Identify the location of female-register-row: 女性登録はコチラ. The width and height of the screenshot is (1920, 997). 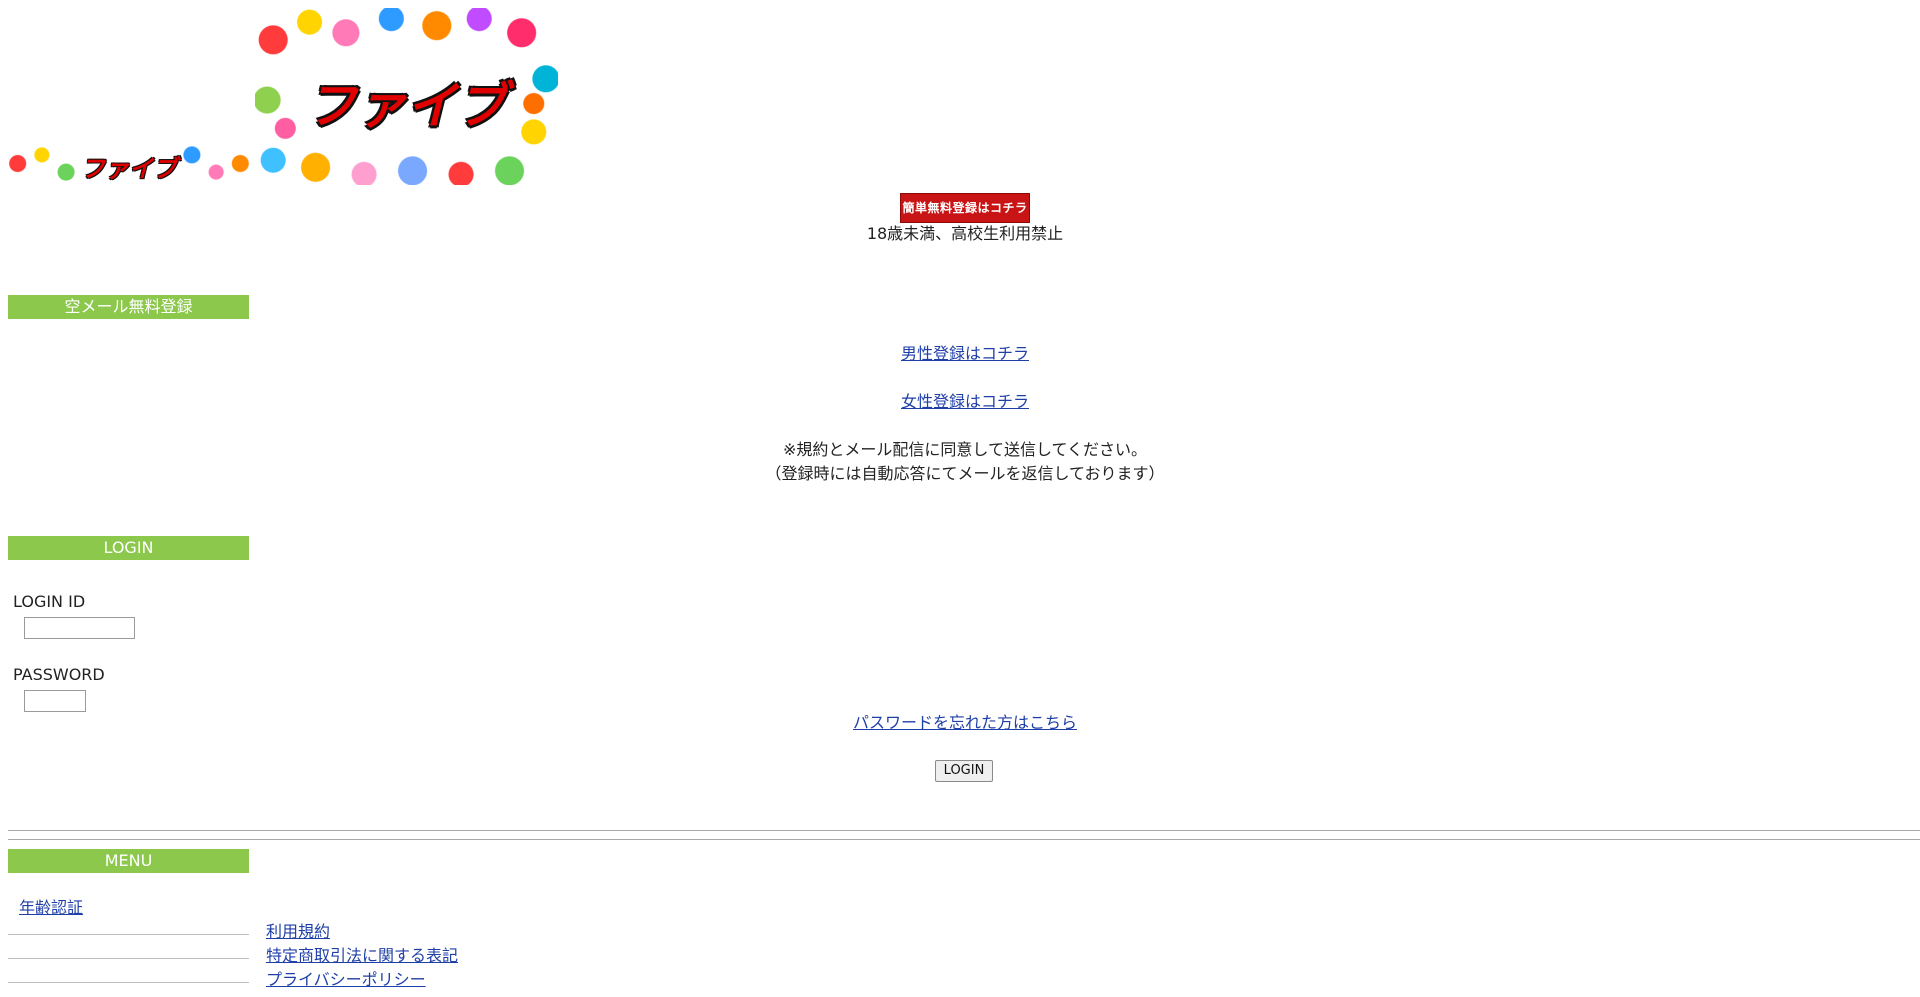
(965, 402).